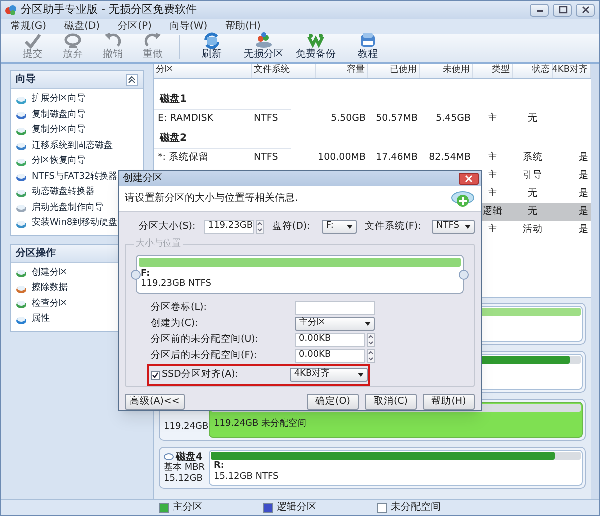 Image resolution: width=600 pixels, height=516 pixels. Describe the element at coordinates (36, 253) in the screenshot. I see `panel-title: 分区操作` at that location.